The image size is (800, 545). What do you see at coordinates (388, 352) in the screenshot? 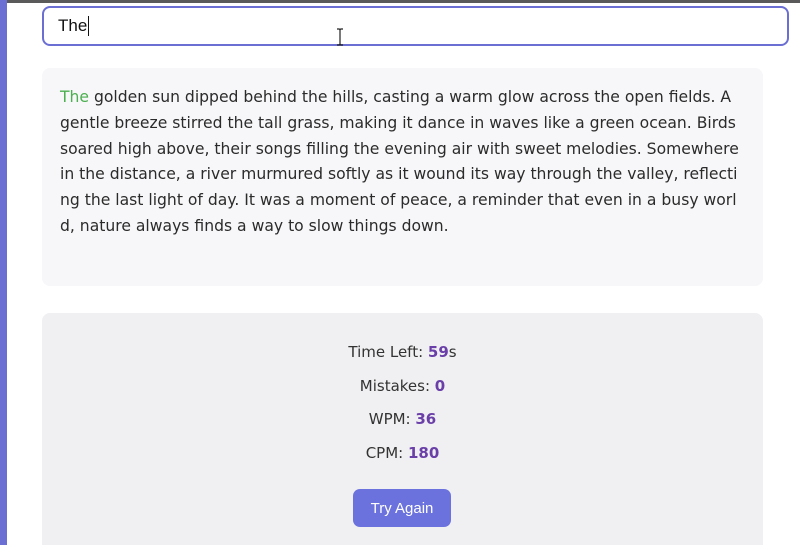
I see `time-left-label: Time Left:` at bounding box center [388, 352].